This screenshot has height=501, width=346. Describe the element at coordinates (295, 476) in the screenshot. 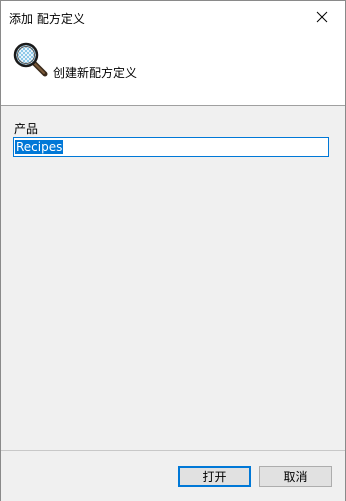

I see `cancel-button: 取消` at that location.